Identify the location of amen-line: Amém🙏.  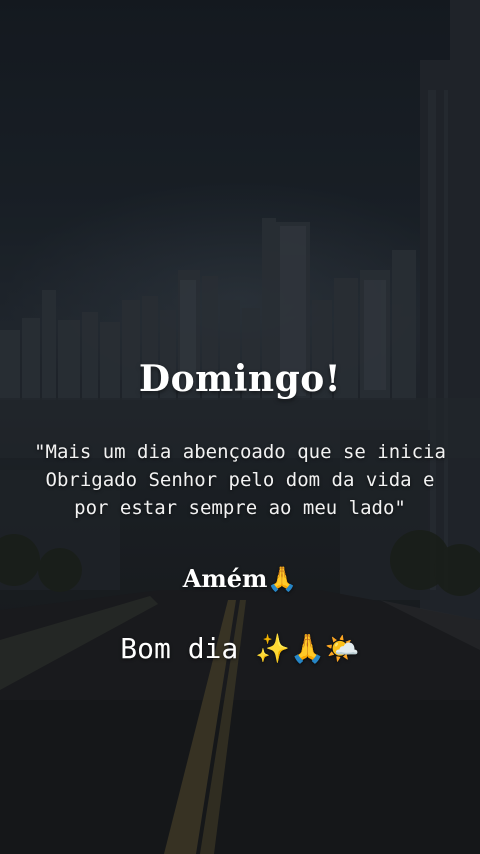
(240, 578).